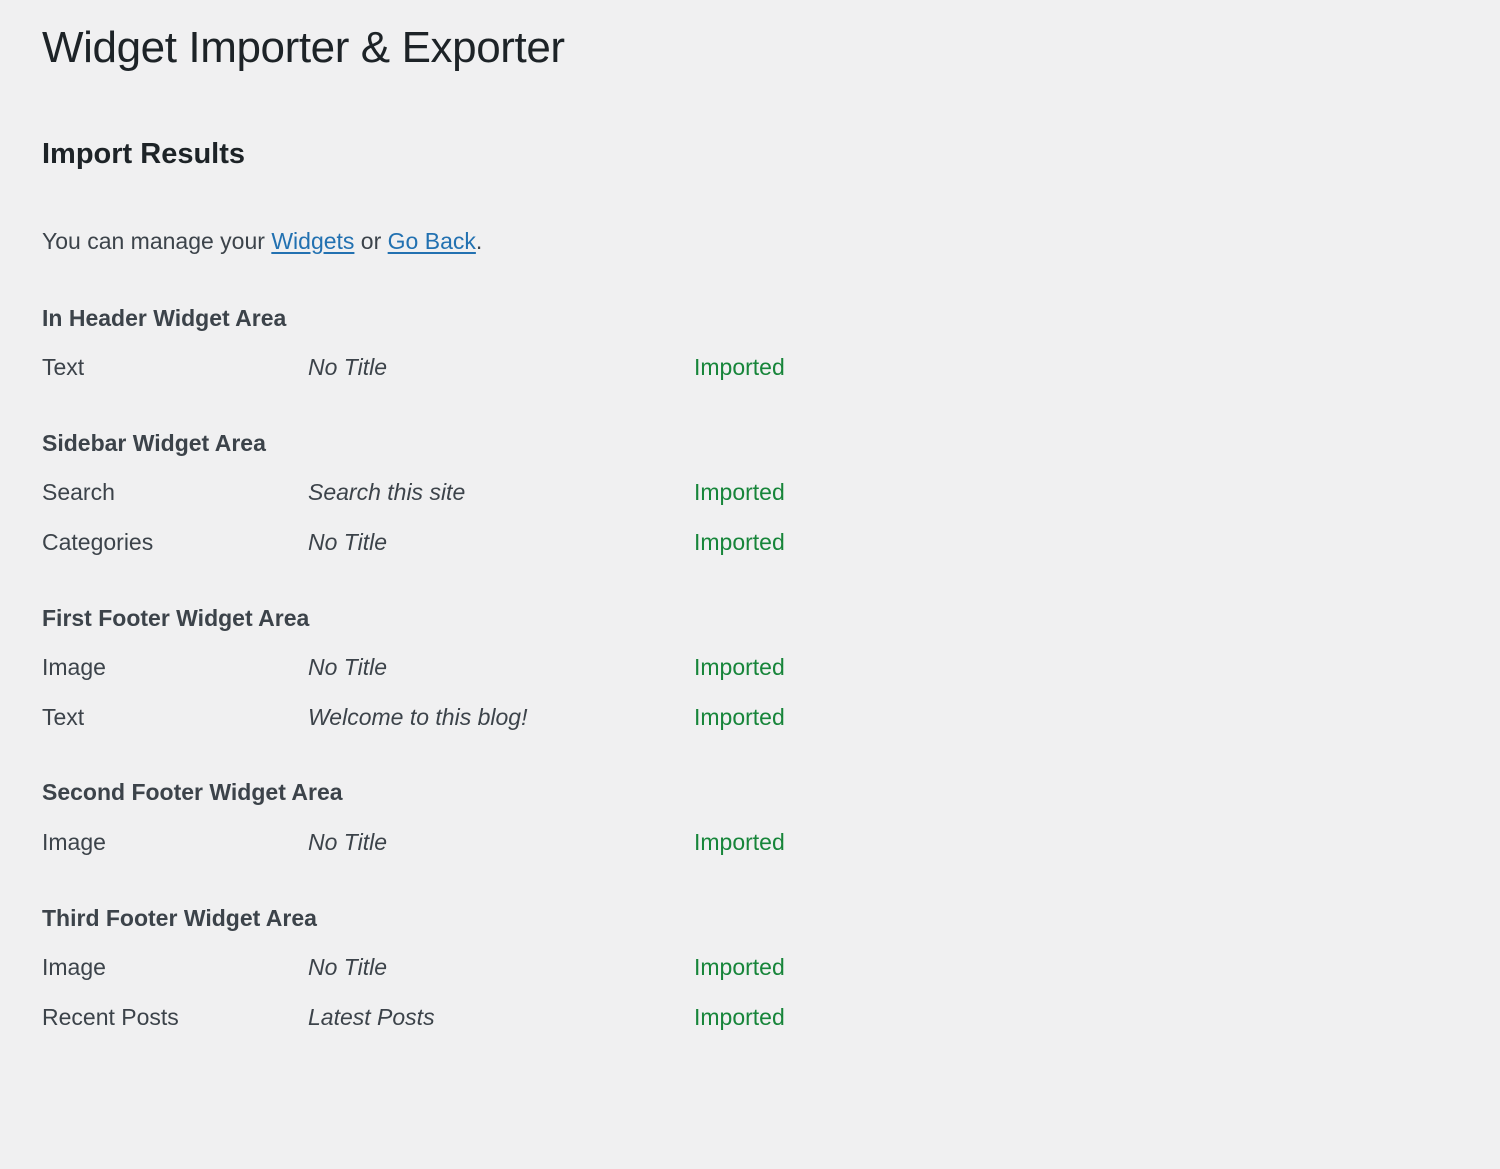 This screenshot has height=1169, width=1500. What do you see at coordinates (179, 917) in the screenshot?
I see `widget-area-heading: Third Footer Widget Area` at bounding box center [179, 917].